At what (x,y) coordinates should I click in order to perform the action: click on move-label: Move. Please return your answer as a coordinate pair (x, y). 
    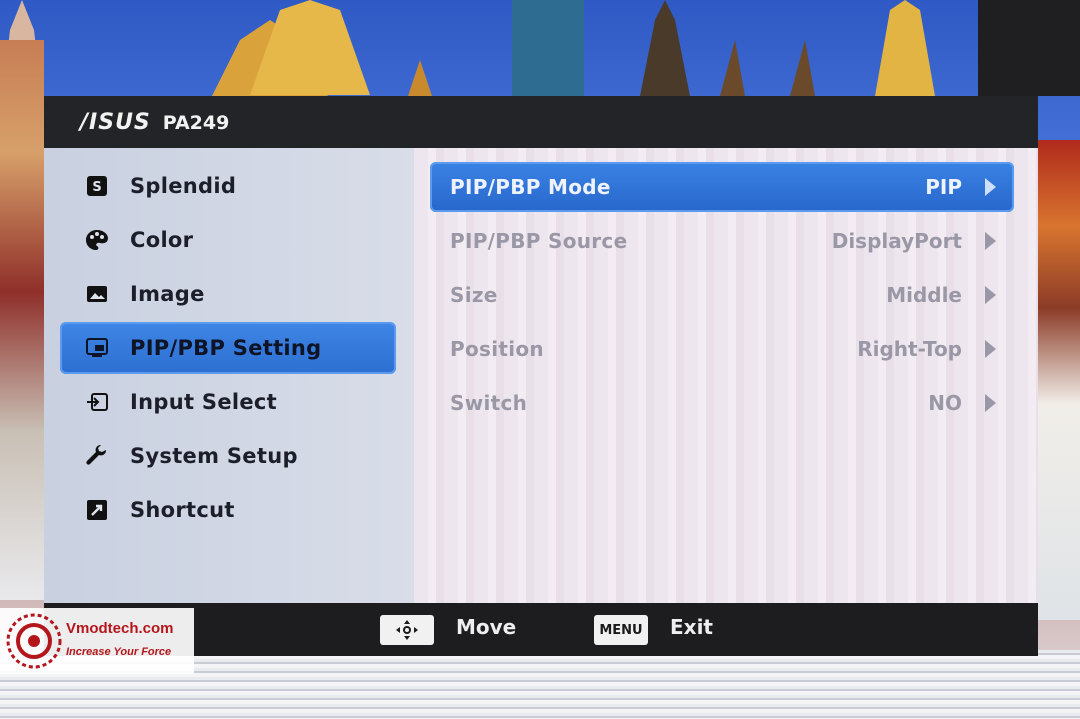
    Looking at the image, I should click on (486, 627).